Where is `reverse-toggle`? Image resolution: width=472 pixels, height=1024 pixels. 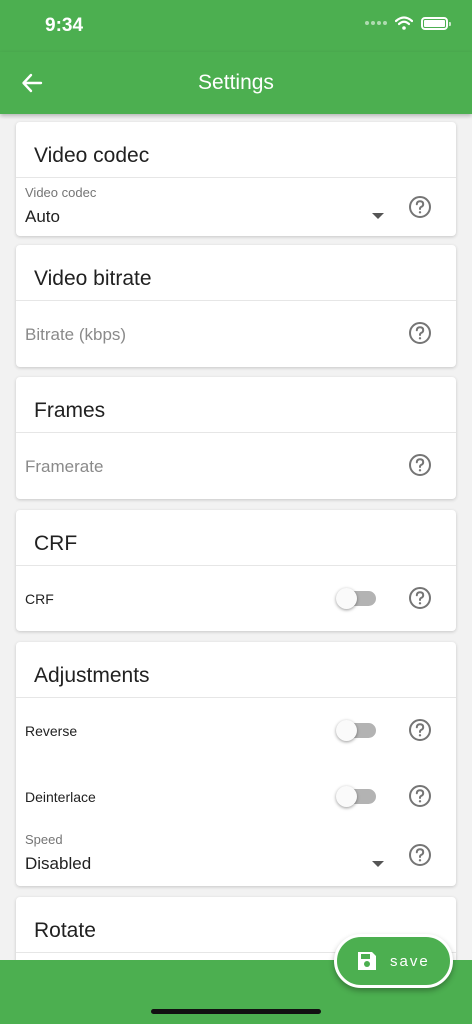 reverse-toggle is located at coordinates (356, 730).